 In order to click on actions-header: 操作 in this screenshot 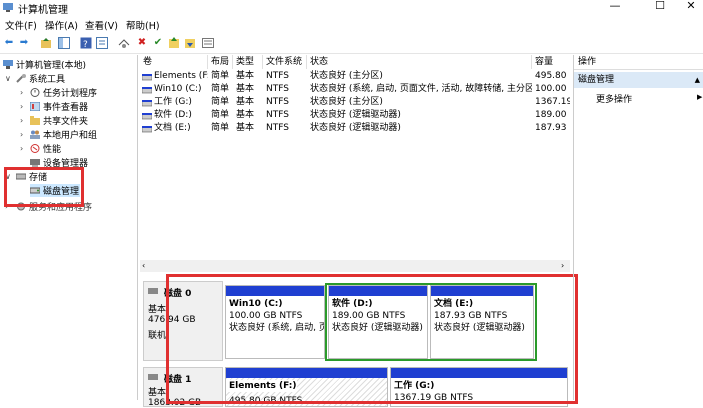, I will do `click(638, 62)`.